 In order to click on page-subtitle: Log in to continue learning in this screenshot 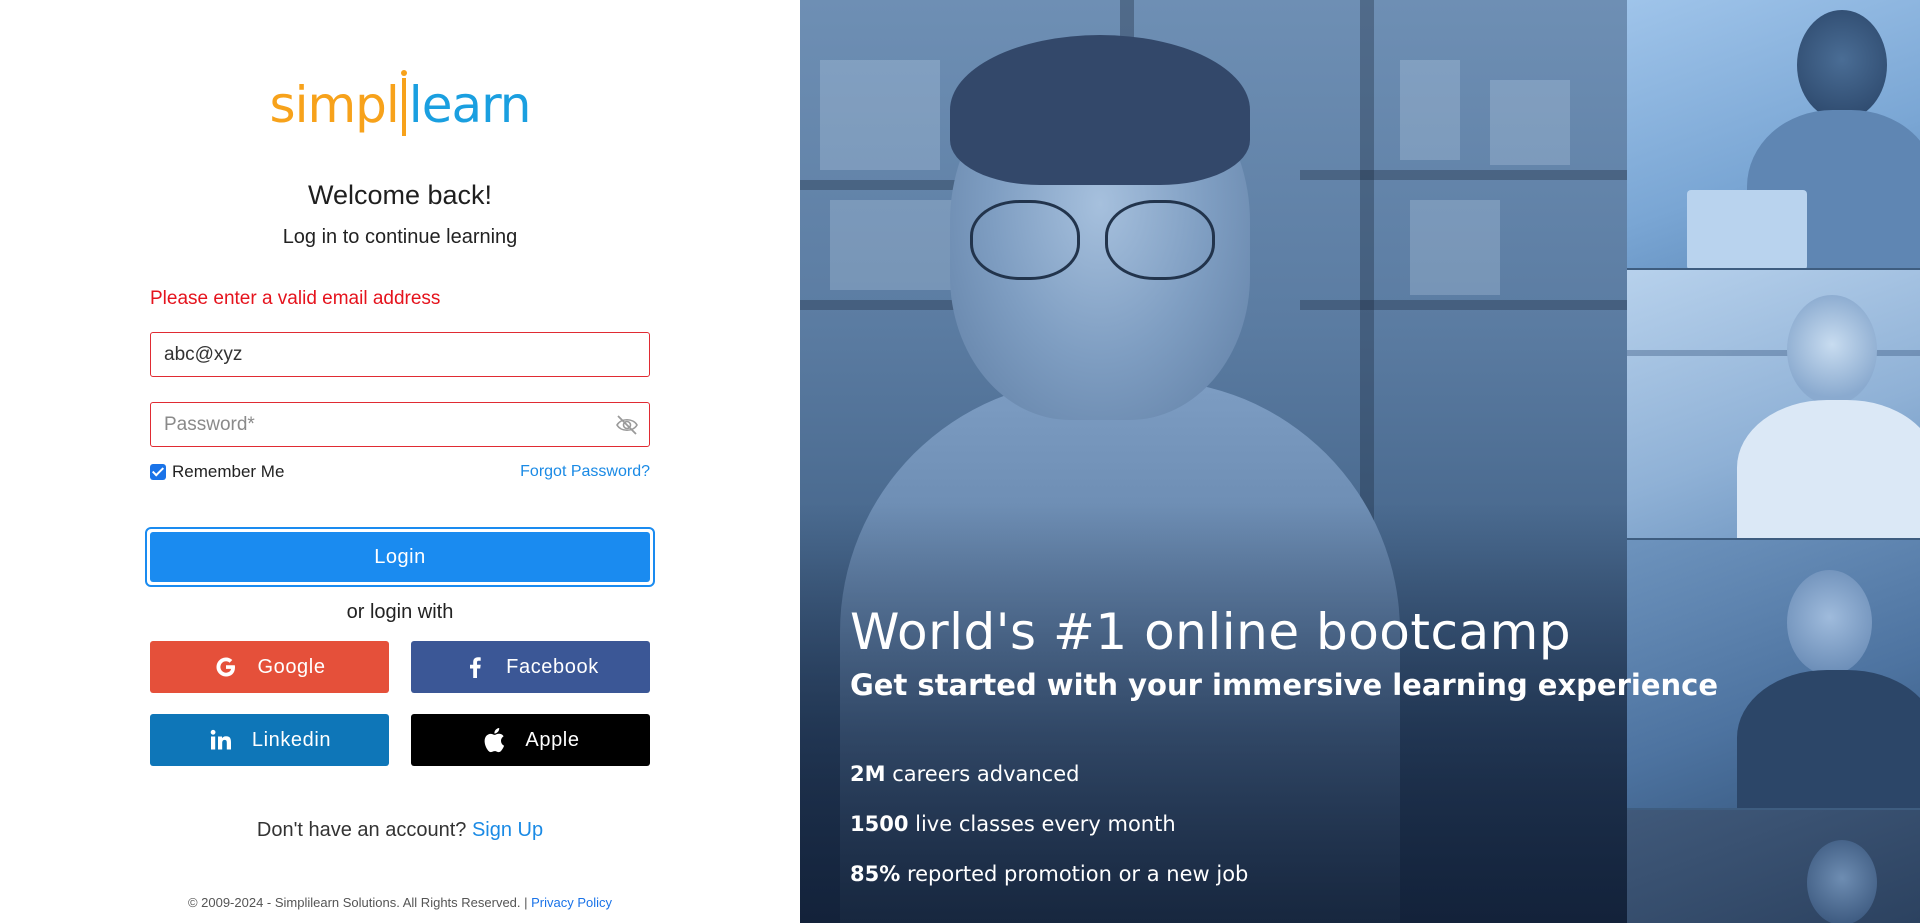, I will do `click(400, 237)`.